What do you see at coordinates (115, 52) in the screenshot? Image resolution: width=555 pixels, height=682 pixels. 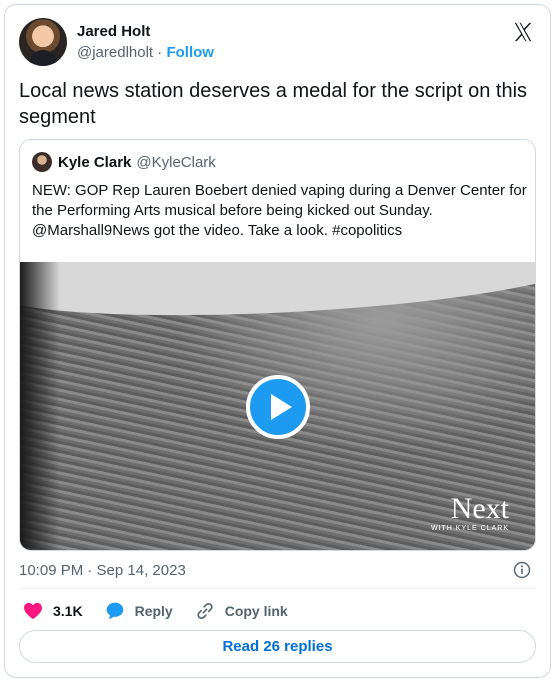 I see `author-handle: @jaredlholt` at bounding box center [115, 52].